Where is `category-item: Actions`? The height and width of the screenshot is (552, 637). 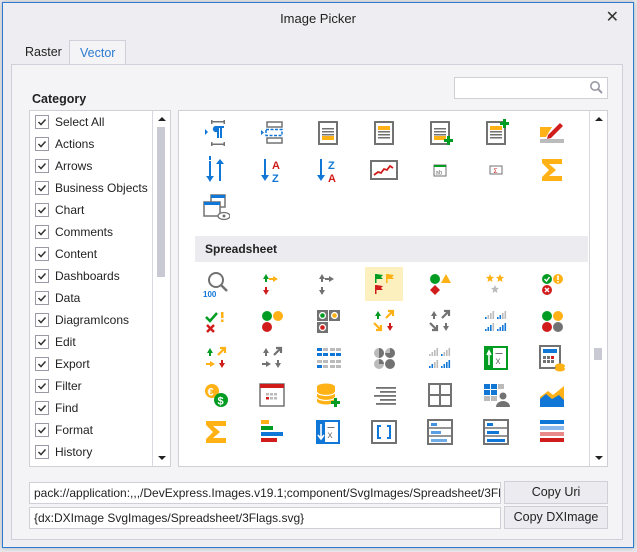
category-item: Actions is located at coordinates (91, 144).